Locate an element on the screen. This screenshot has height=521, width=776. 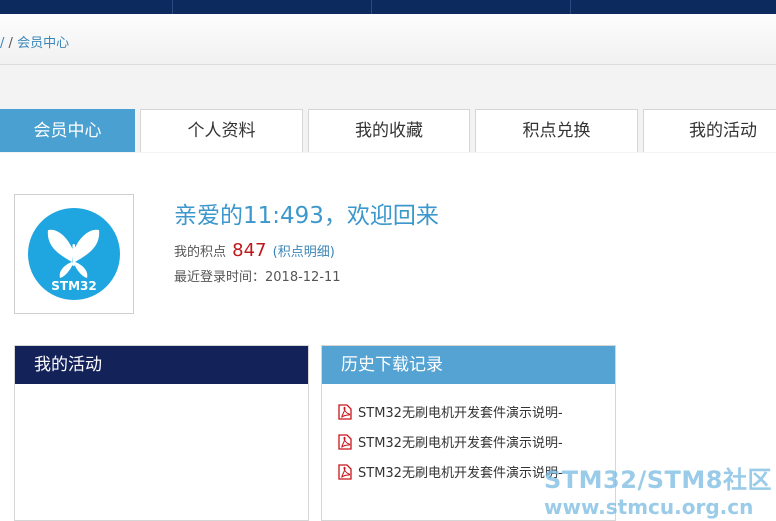
last-login-date: 2018-12-11 is located at coordinates (303, 277).